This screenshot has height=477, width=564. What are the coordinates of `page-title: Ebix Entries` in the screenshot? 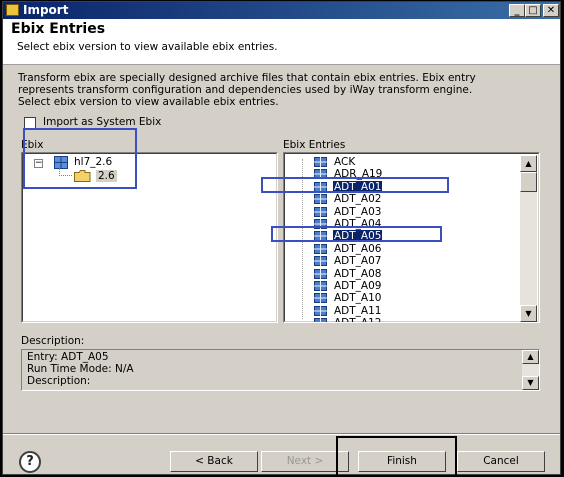 It's located at (58, 29).